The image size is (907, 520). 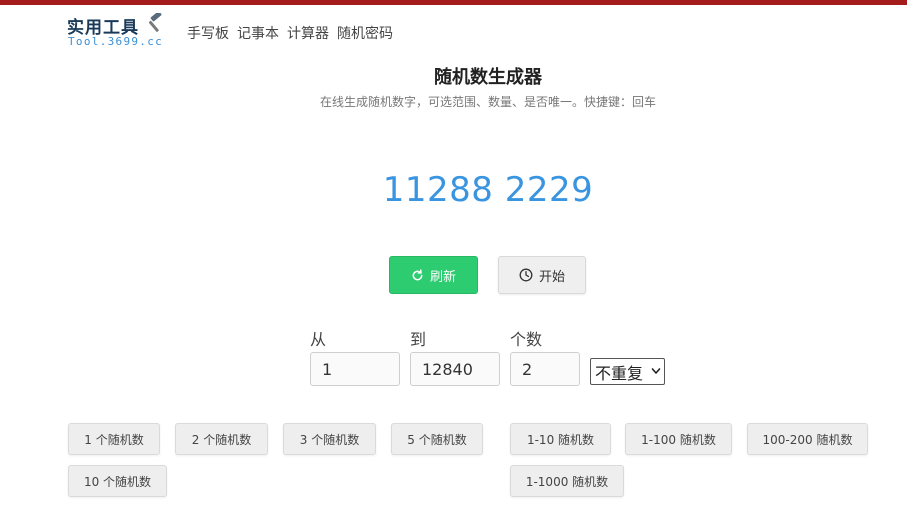 What do you see at coordinates (619, 373) in the screenshot?
I see `unique-select-value: 不重复` at bounding box center [619, 373].